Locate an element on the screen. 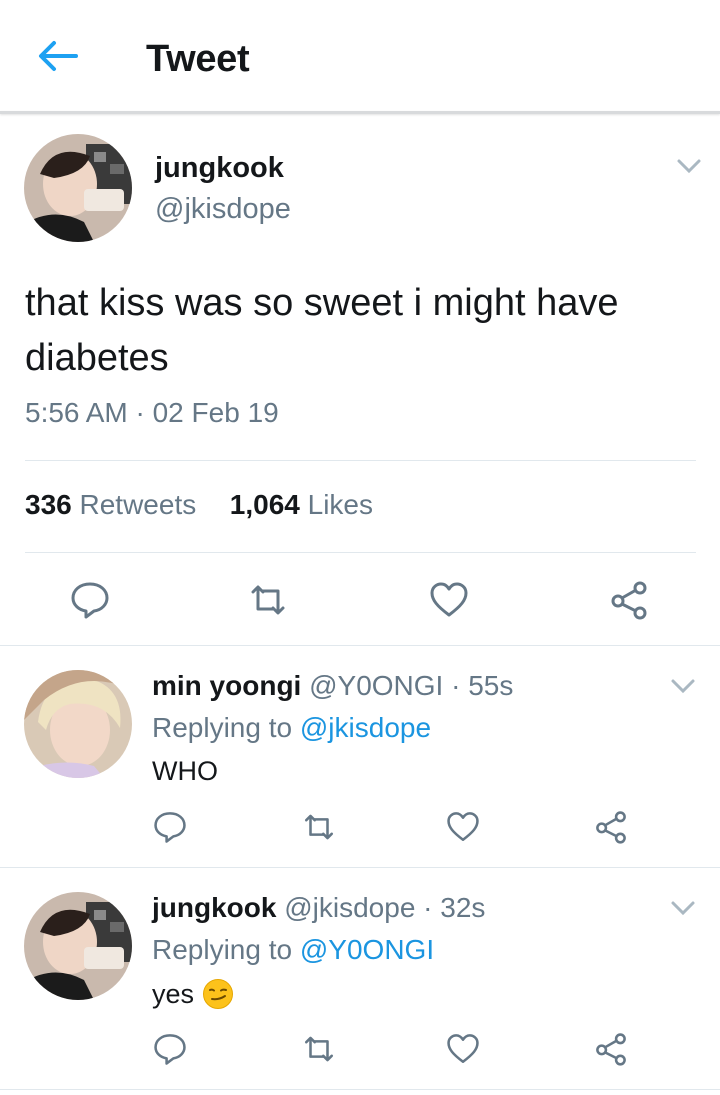 The image size is (720, 1095). replying-to: Replying to @Y0ONGI is located at coordinates (293, 950).